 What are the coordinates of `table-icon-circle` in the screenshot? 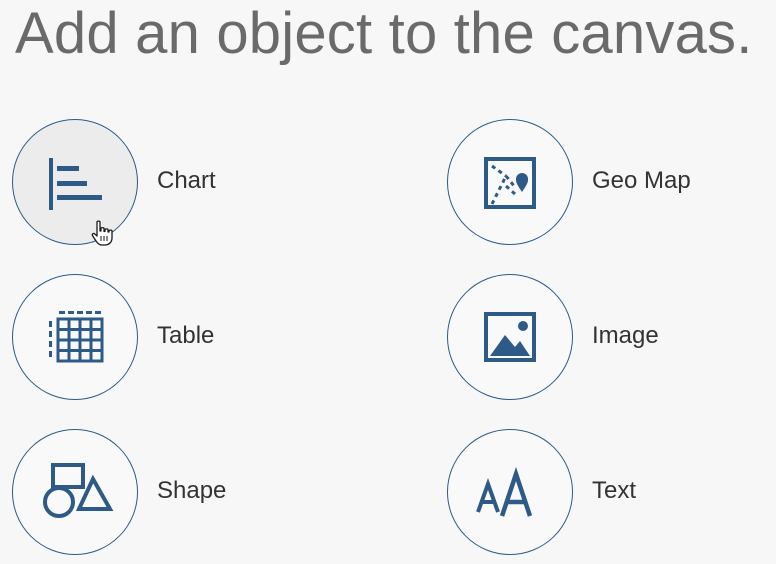 It's located at (75, 337).